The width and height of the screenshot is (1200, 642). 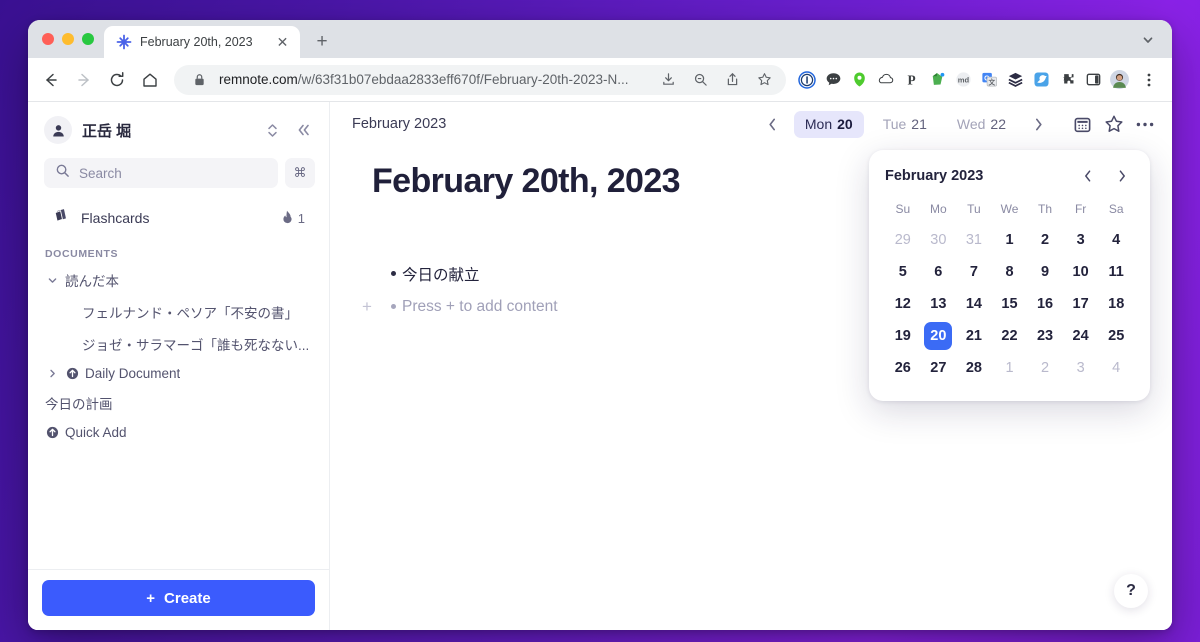 I want to click on calendar-day-cell: 27, so click(x=939, y=368).